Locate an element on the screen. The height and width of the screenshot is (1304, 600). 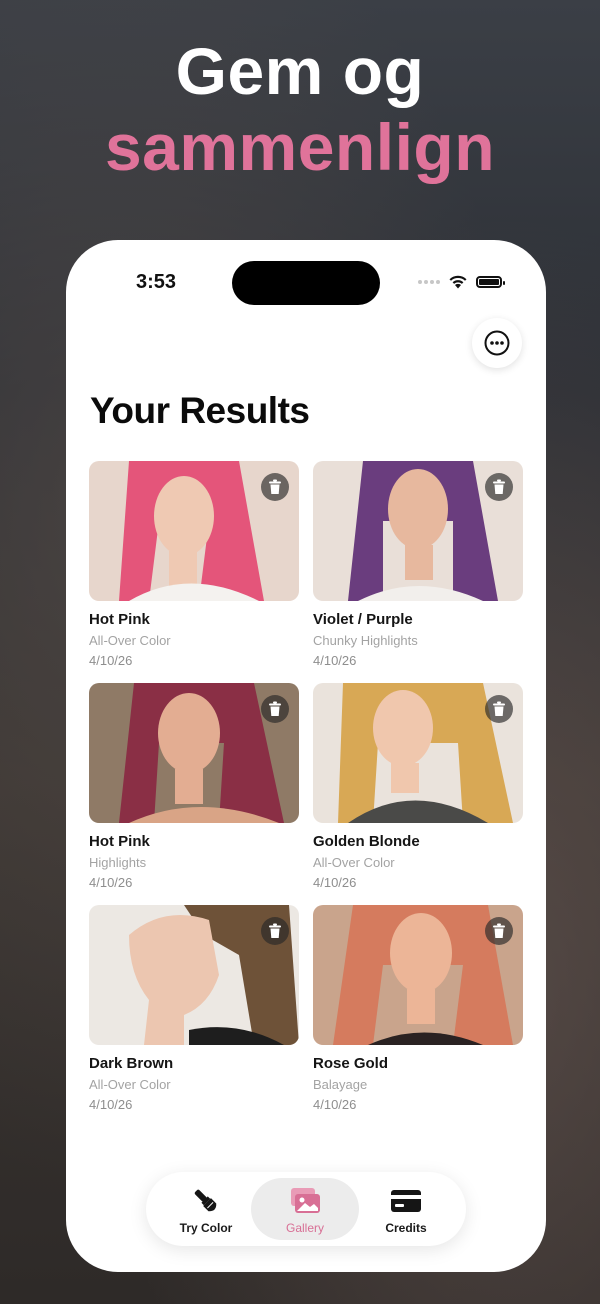
status-icons is located at coordinates (461, 281).